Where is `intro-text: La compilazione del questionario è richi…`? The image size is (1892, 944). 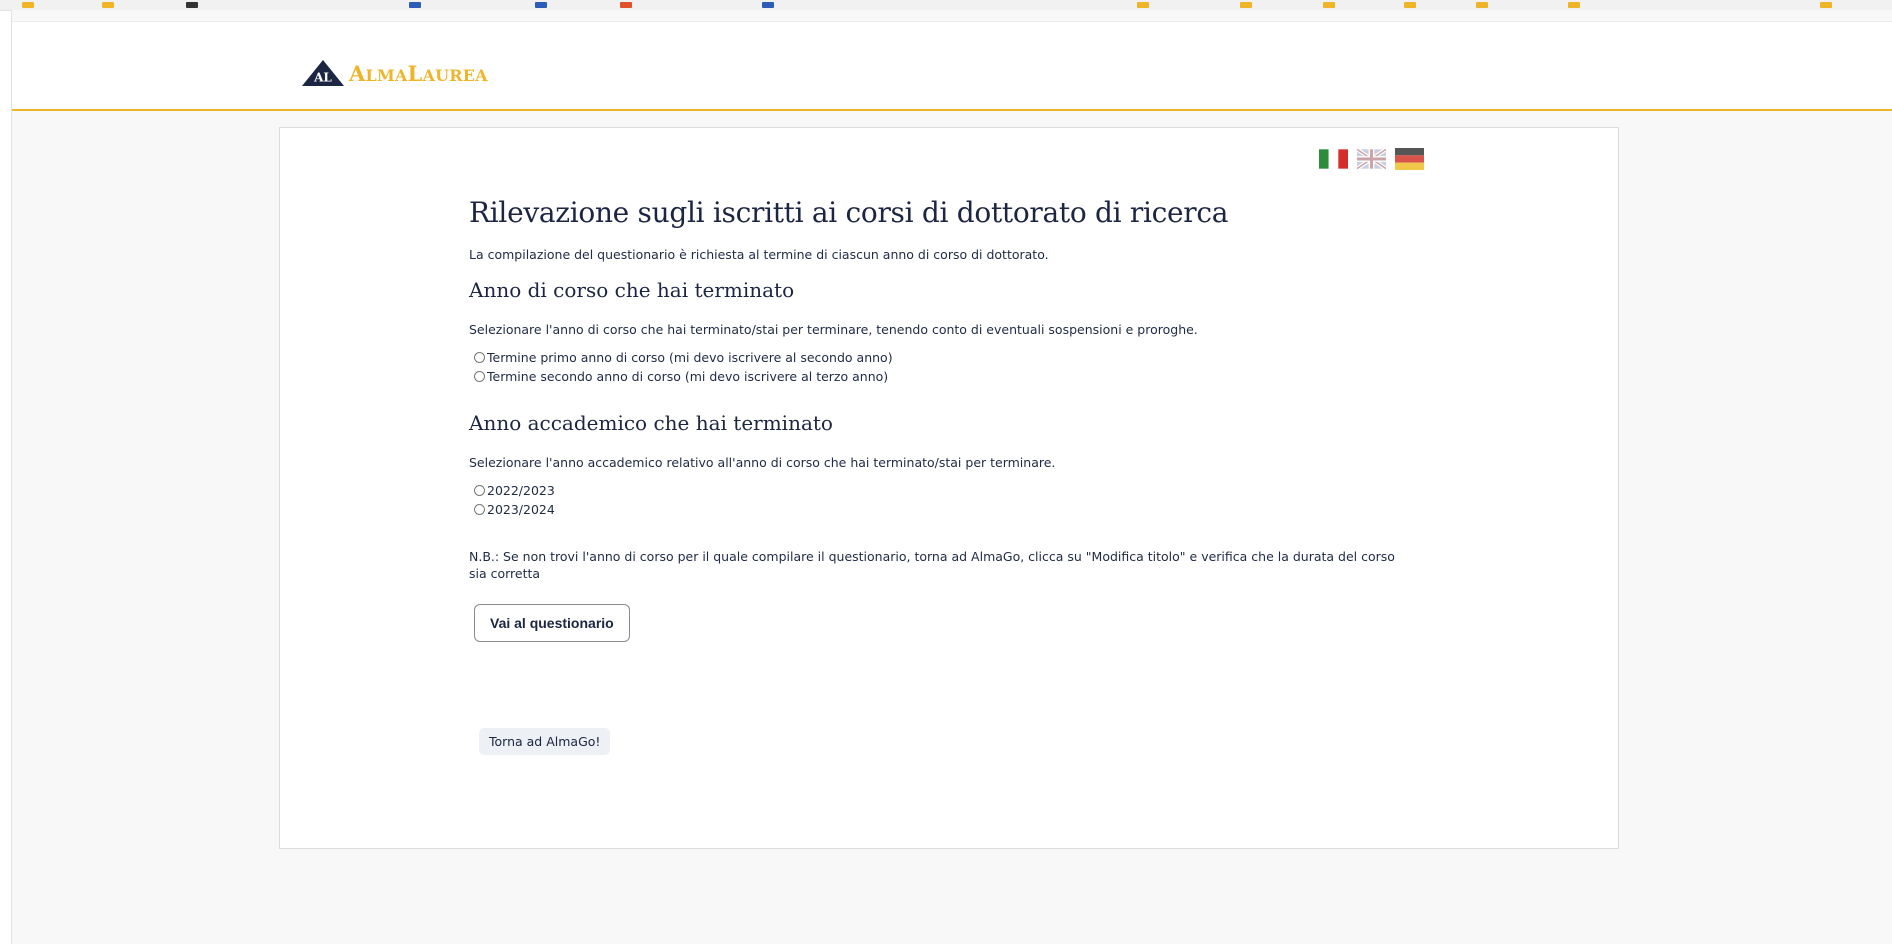
intro-text: La compilazione del questionario è richi… is located at coordinates (759, 254).